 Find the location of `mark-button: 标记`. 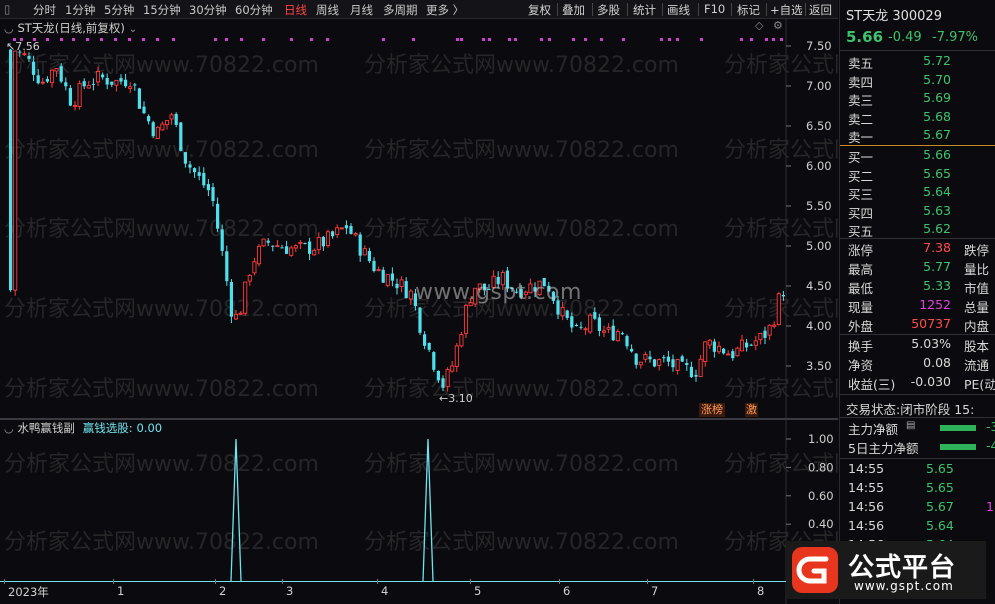

mark-button: 标记 is located at coordinates (748, 10).